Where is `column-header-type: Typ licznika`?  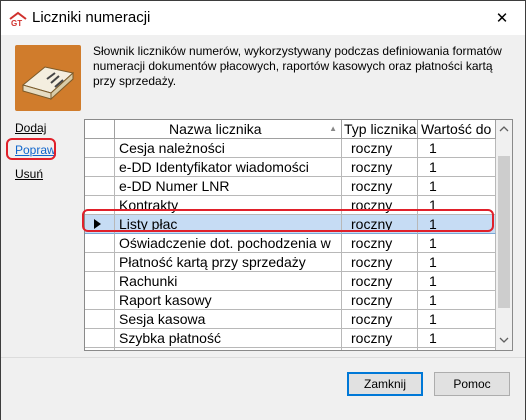 column-header-type: Typ licznika is located at coordinates (380, 129).